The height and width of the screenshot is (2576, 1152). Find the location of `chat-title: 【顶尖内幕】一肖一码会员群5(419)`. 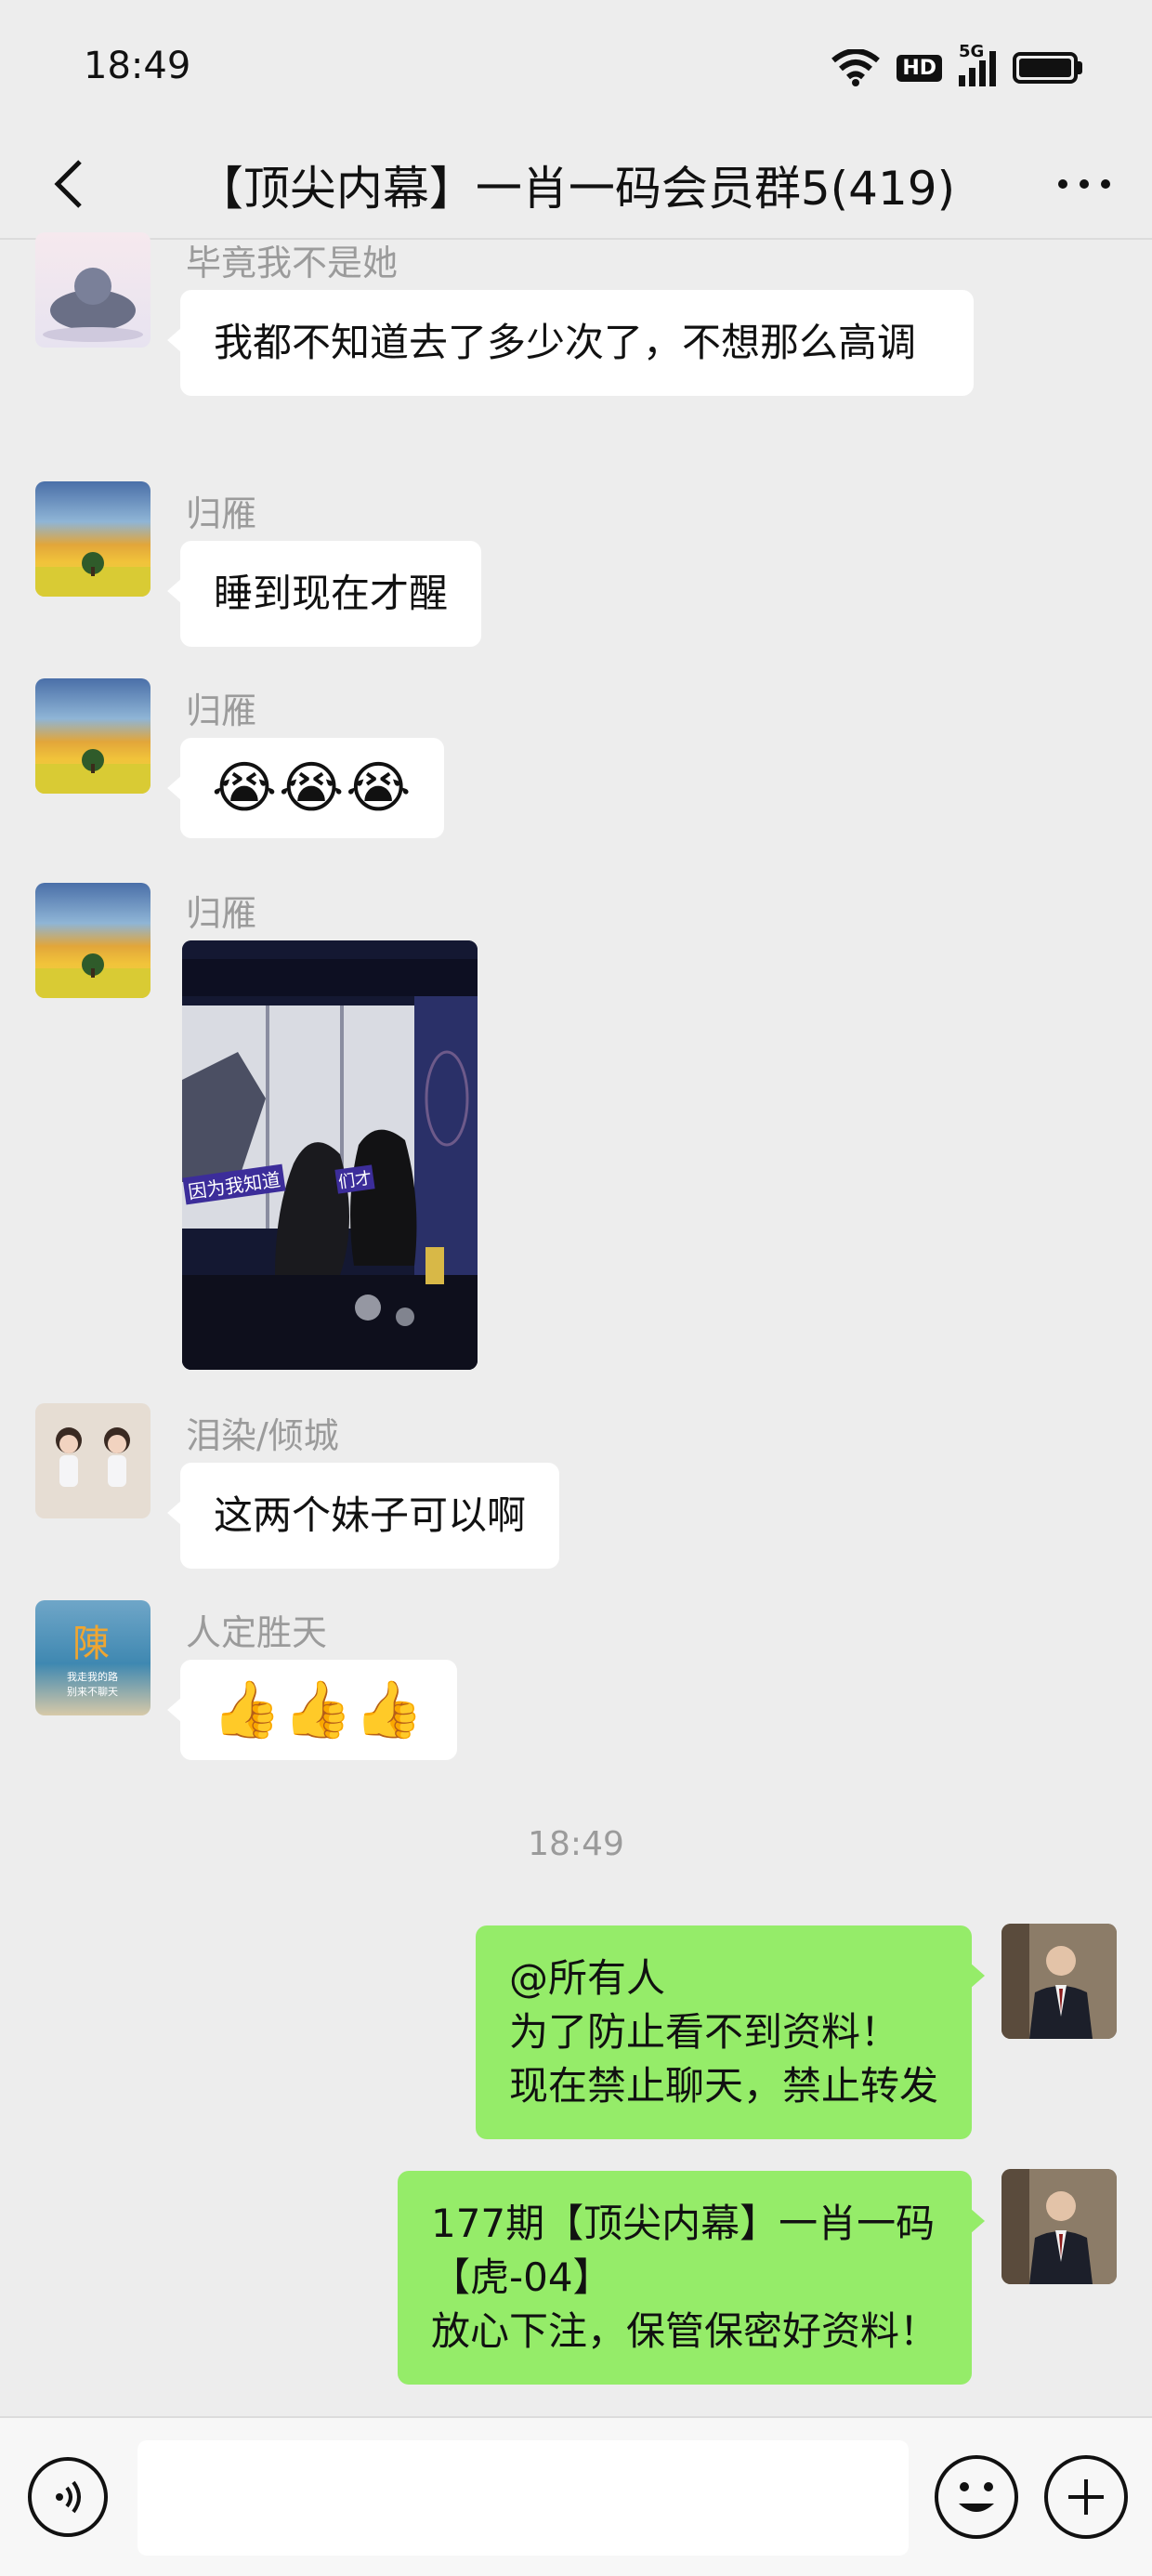

chat-title: 【顶尖内幕】一肖一码会员群5(419) is located at coordinates (576, 189).